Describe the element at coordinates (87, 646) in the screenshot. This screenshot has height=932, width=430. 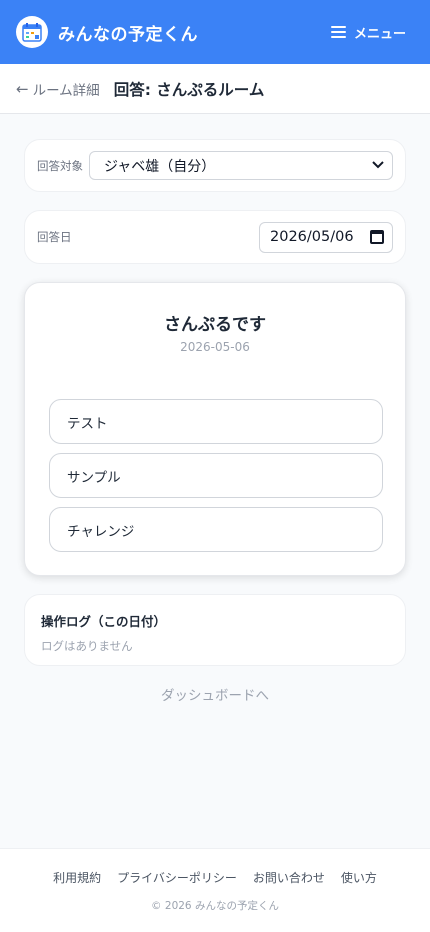
I see `log-empty-message: ログはありません` at that location.